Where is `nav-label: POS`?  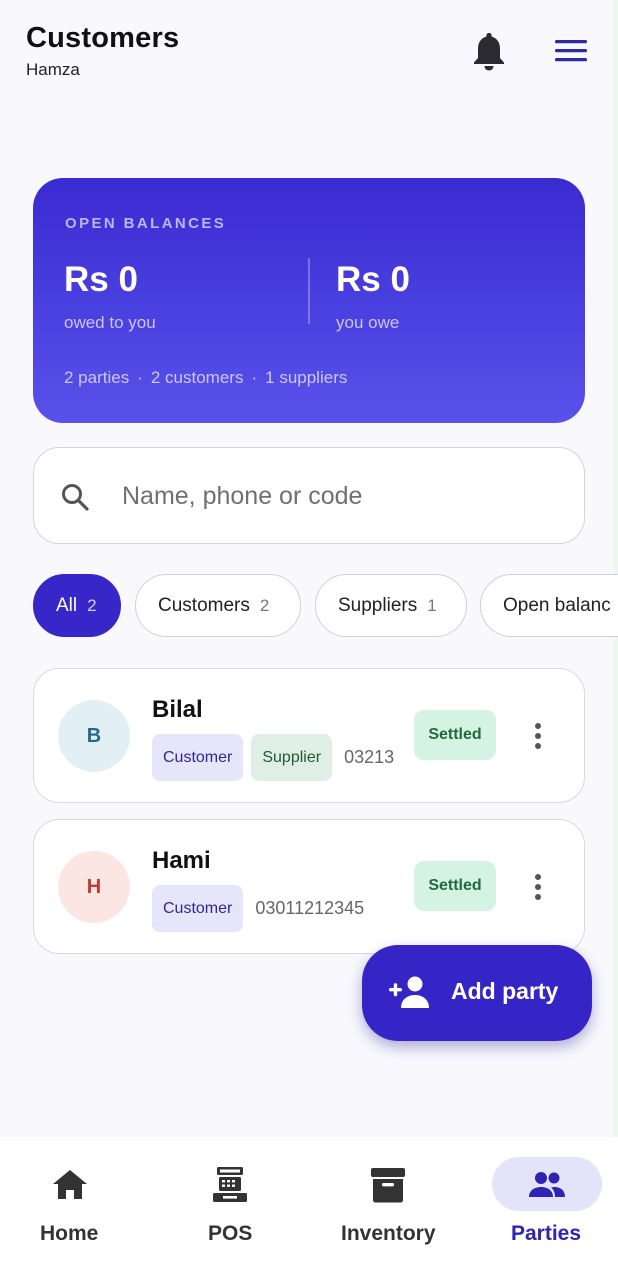
nav-label: POS is located at coordinates (230, 1233).